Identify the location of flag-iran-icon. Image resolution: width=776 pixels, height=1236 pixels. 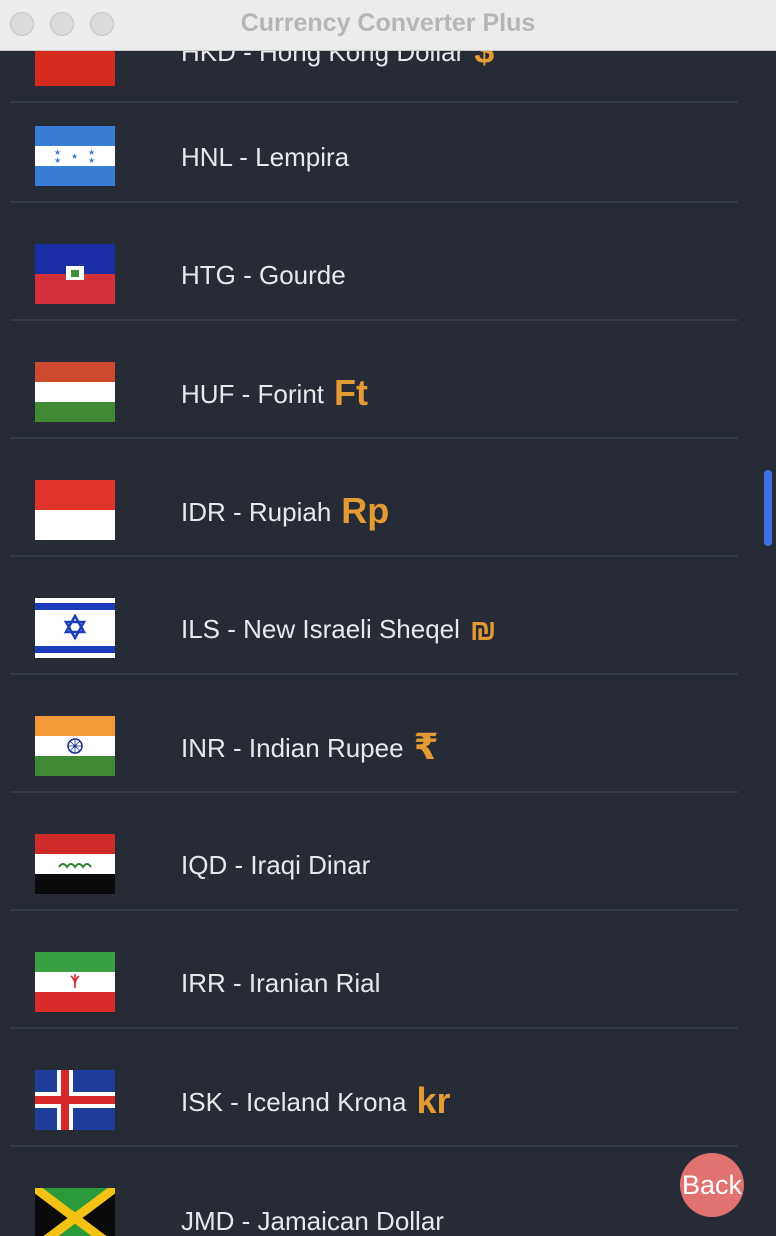
(75, 982).